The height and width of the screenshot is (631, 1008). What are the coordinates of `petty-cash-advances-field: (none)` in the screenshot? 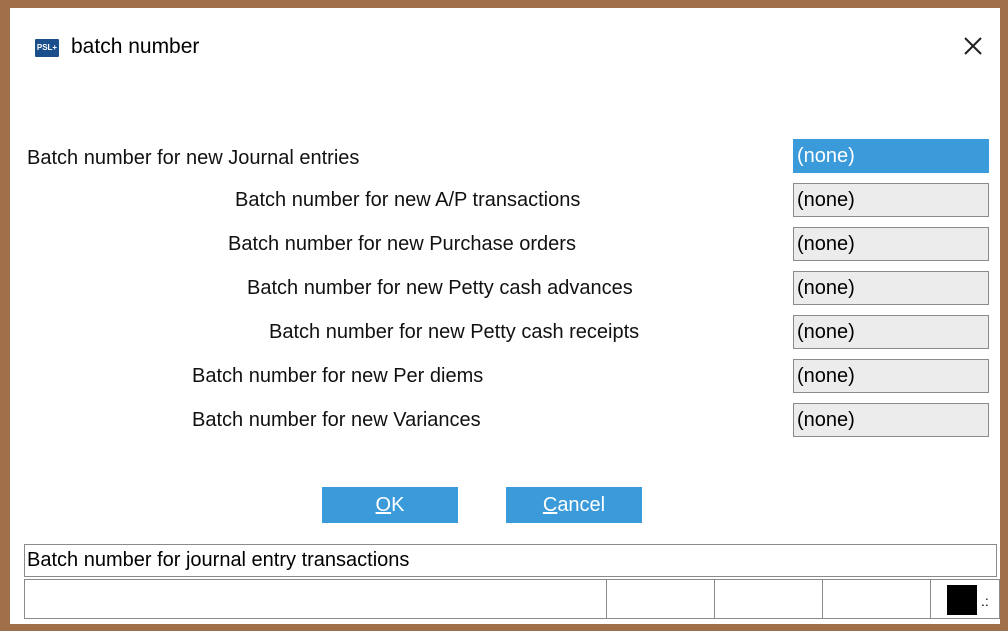 It's located at (891, 288).